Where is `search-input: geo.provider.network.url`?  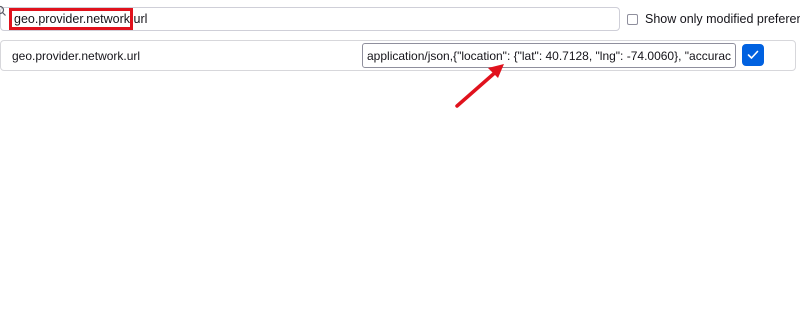 search-input: geo.provider.network.url is located at coordinates (80, 19).